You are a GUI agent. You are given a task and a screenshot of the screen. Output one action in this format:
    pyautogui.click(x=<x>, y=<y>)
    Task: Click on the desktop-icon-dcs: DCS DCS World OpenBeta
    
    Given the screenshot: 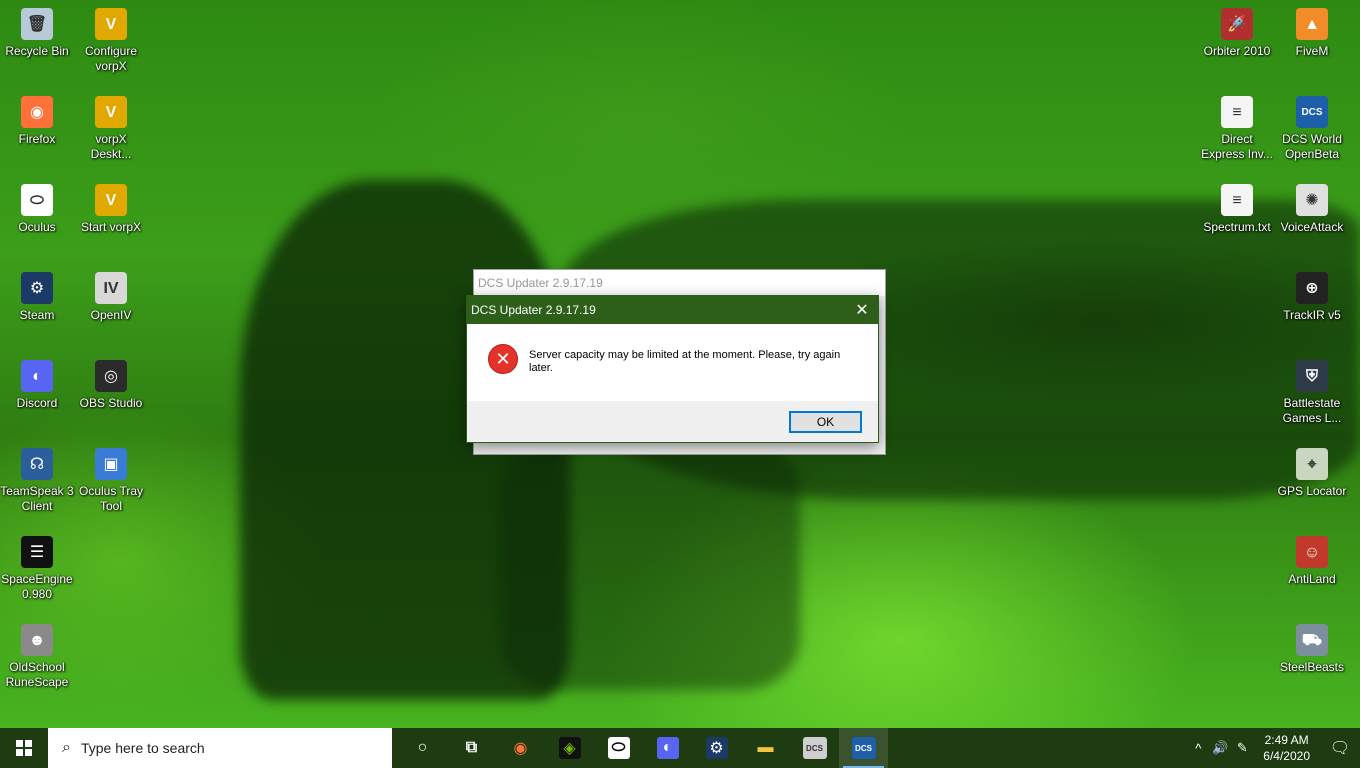 What is the action you would take?
    pyautogui.click(x=1312, y=129)
    